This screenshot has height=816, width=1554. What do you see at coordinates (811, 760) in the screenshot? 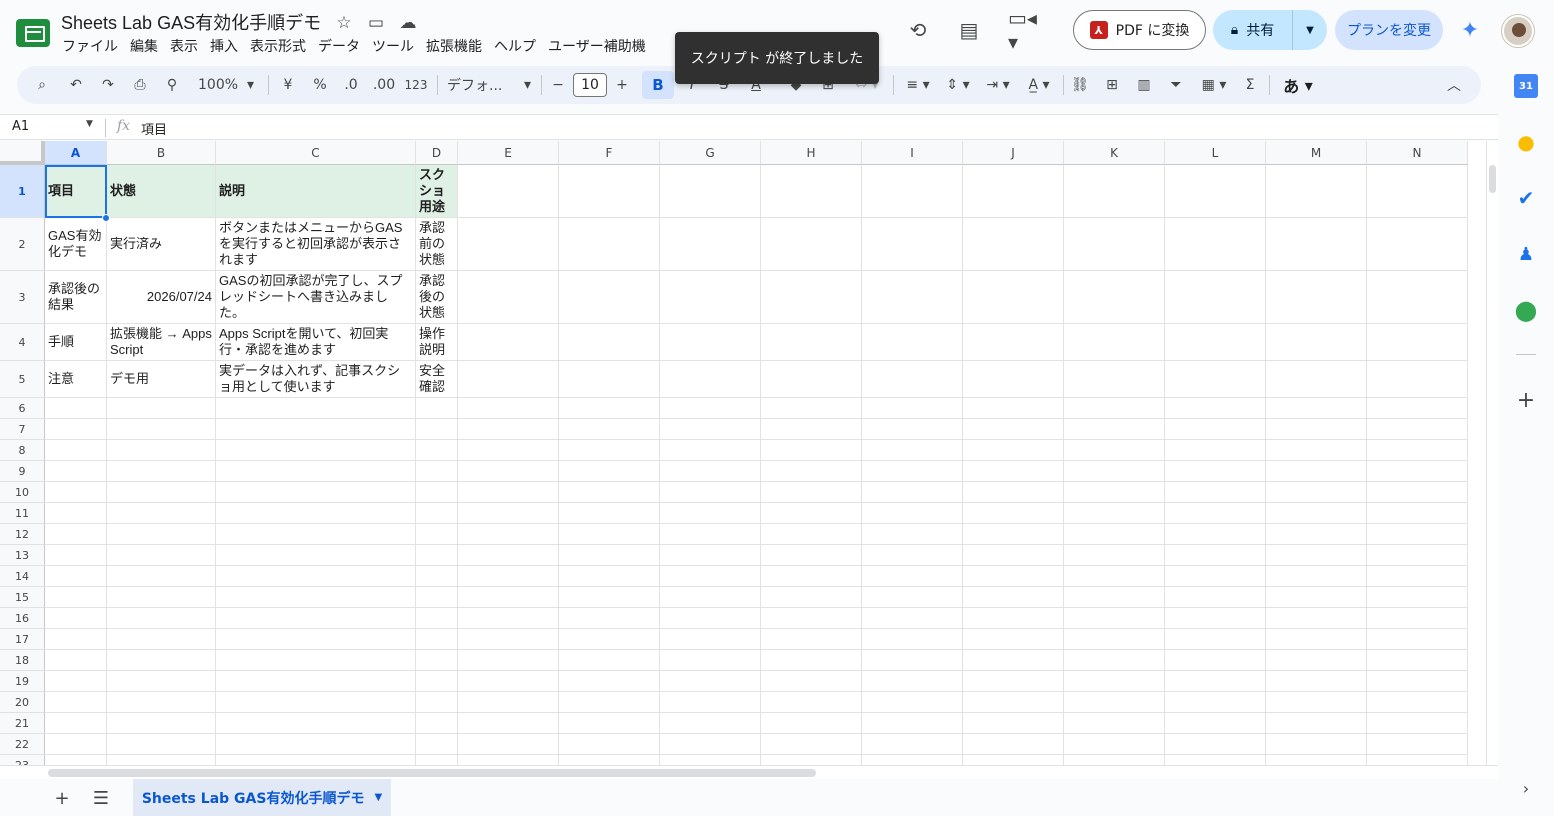
I see `cell-h23` at bounding box center [811, 760].